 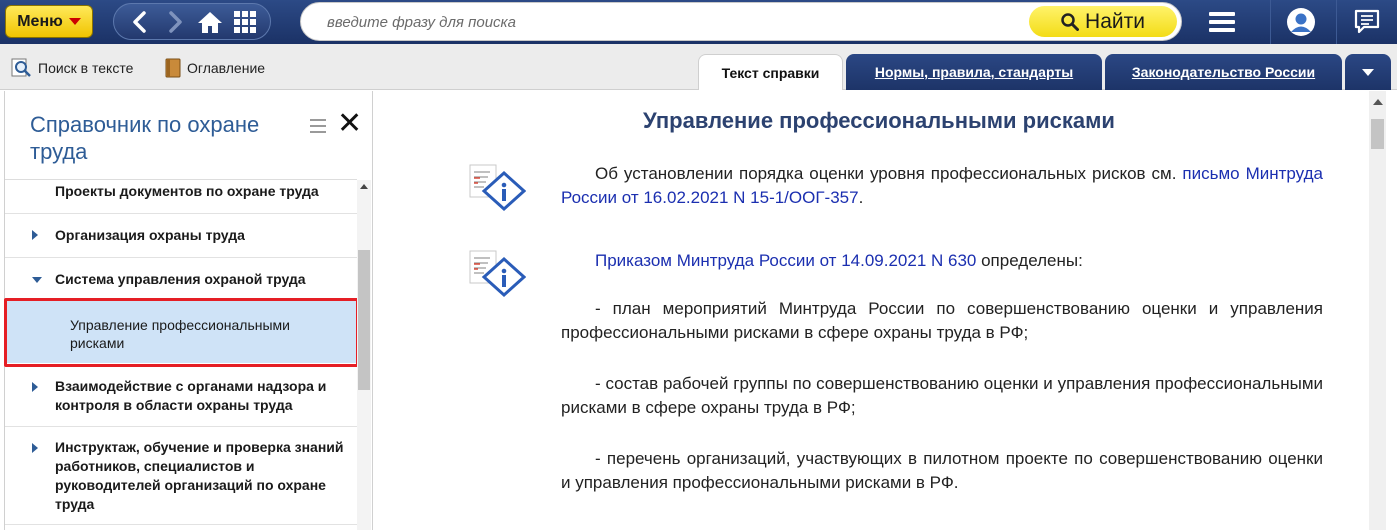 I want to click on caret-down-icon, so click(x=74, y=21).